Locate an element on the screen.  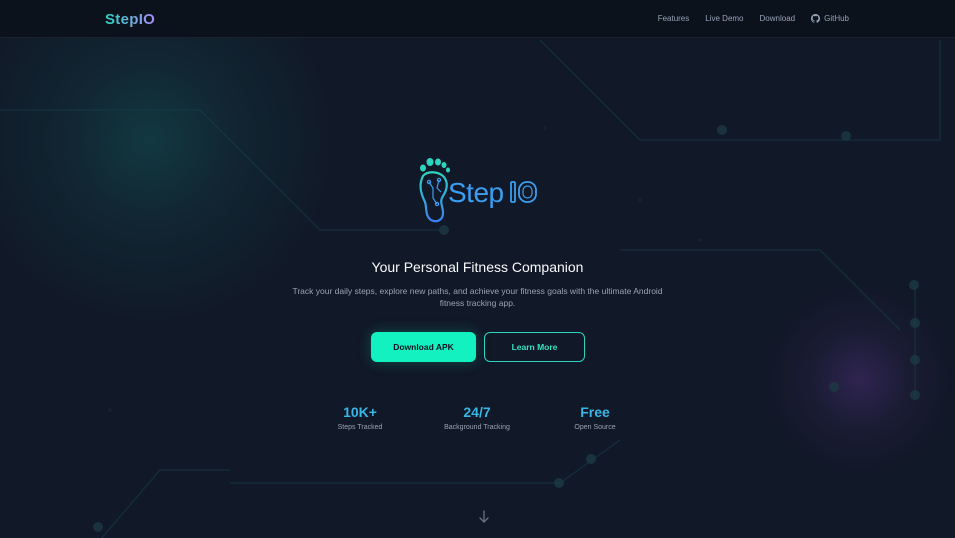
stat-background-tracking: 24/7 Background Tracking is located at coordinates (477, 417).